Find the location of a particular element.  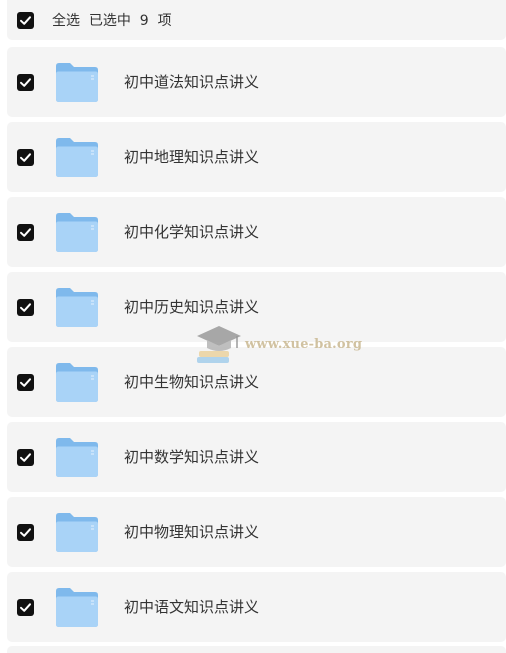

select-all-checkbox is located at coordinates (25, 20).